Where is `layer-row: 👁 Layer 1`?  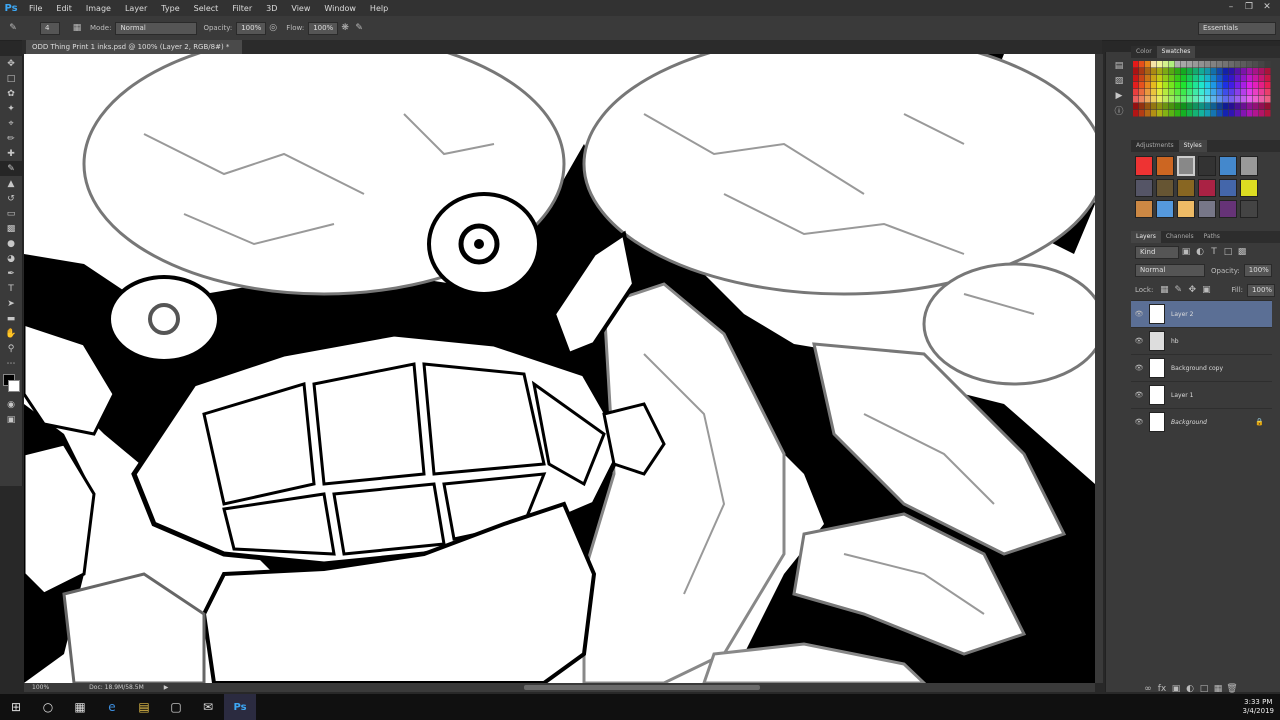 layer-row: 👁 Layer 1 is located at coordinates (1201, 394).